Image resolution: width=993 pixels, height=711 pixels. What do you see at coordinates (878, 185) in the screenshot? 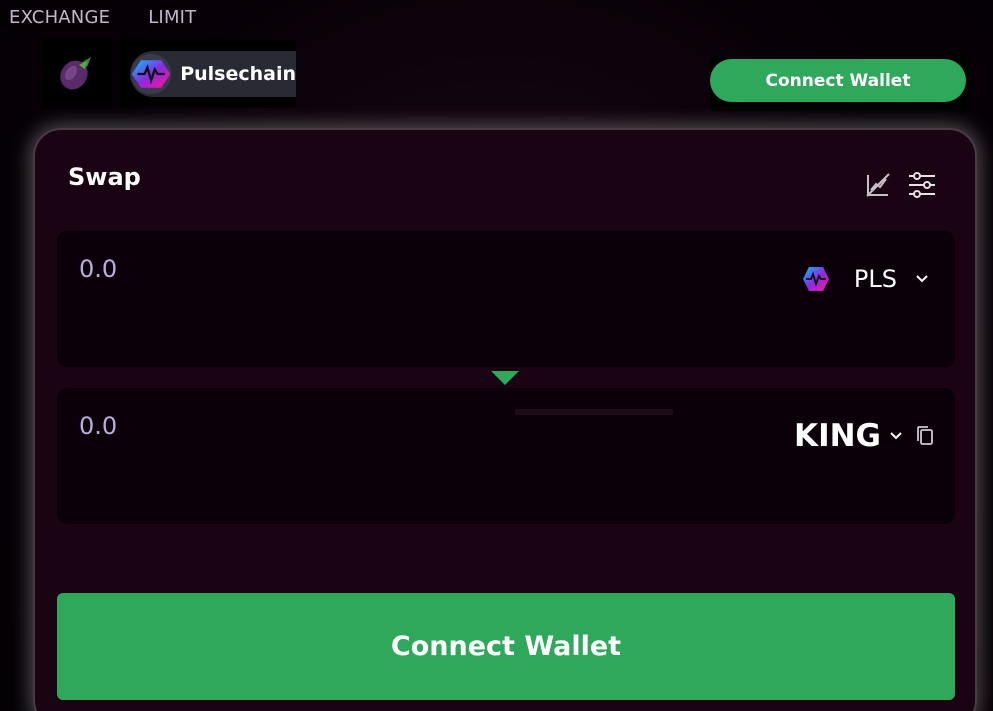
I see `chart-toggle-icon` at bounding box center [878, 185].